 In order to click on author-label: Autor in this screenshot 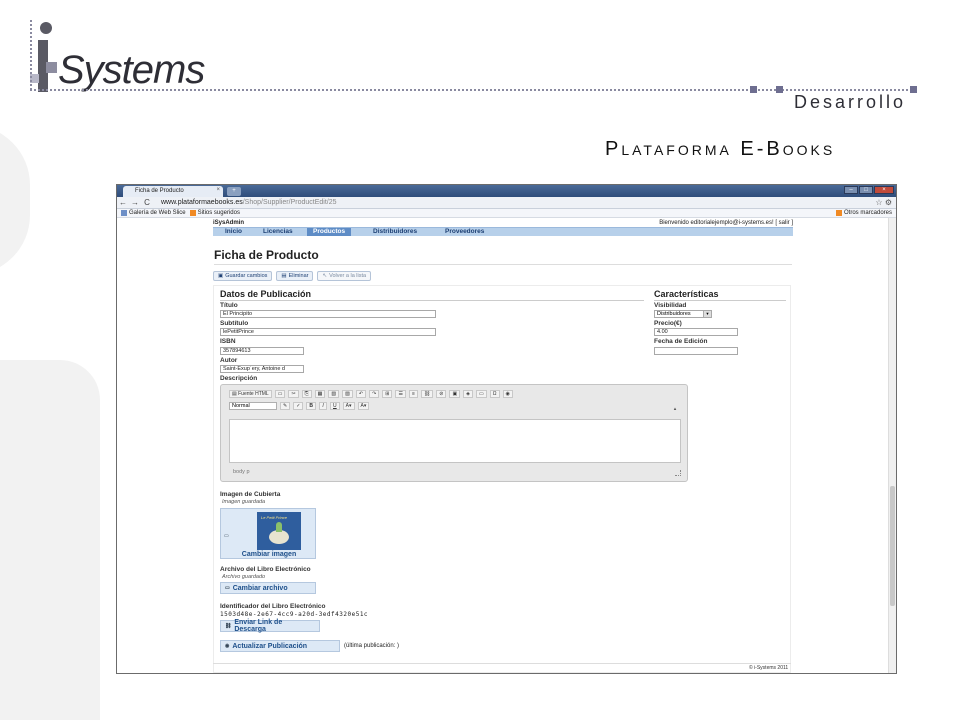, I will do `click(229, 360)`.